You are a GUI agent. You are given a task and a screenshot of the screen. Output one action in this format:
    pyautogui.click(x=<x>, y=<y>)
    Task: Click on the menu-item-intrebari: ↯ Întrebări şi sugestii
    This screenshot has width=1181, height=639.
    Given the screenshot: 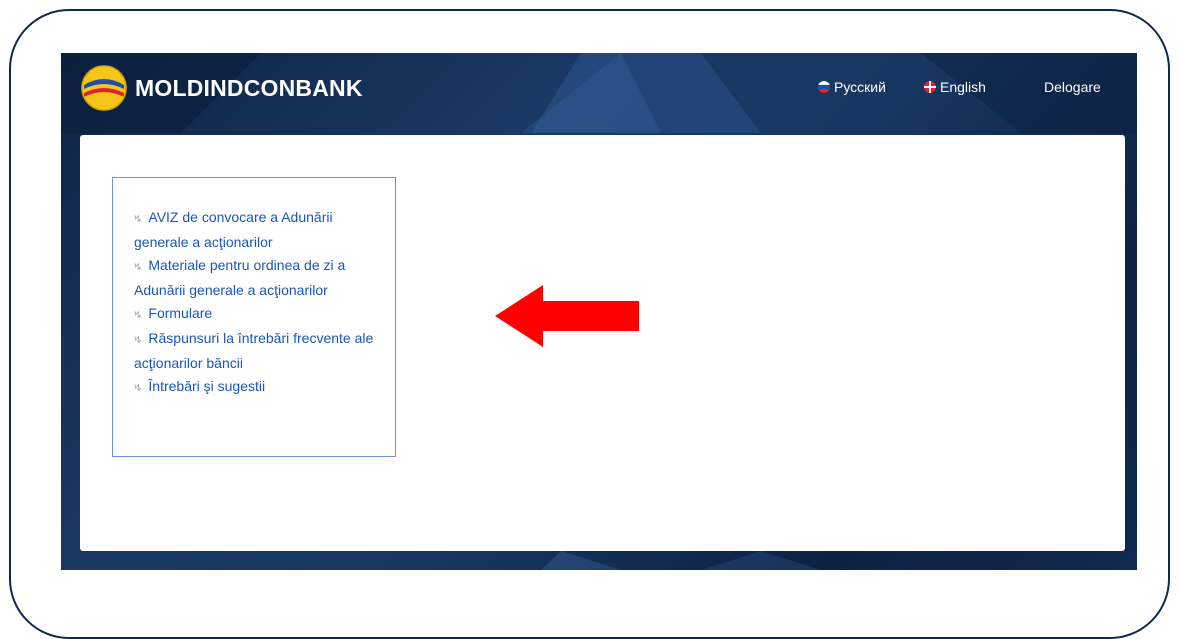 What is the action you would take?
    pyautogui.click(x=254, y=387)
    